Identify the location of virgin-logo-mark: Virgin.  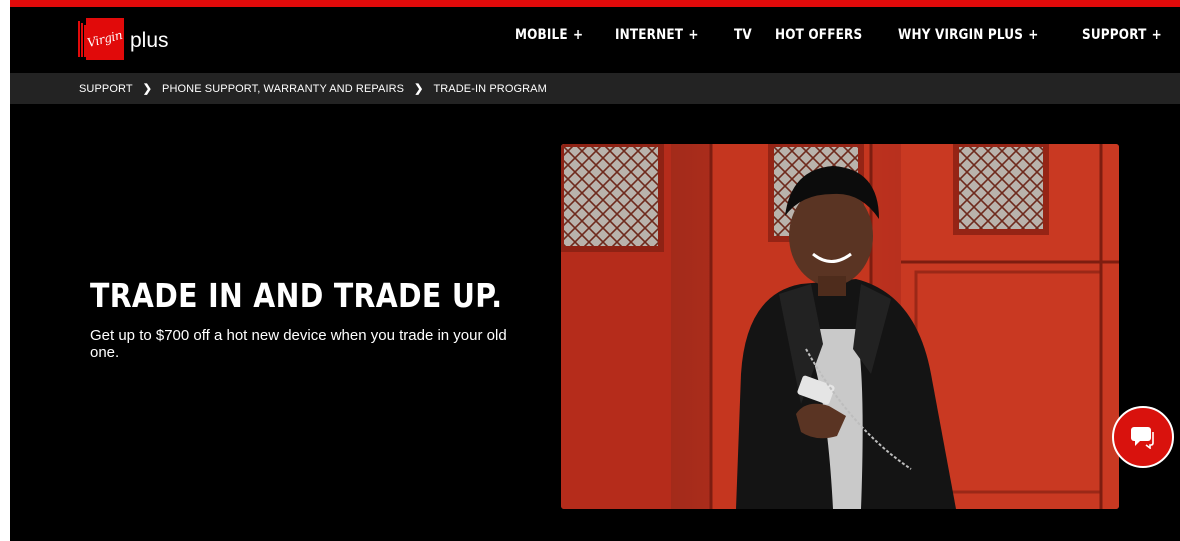
(101, 39).